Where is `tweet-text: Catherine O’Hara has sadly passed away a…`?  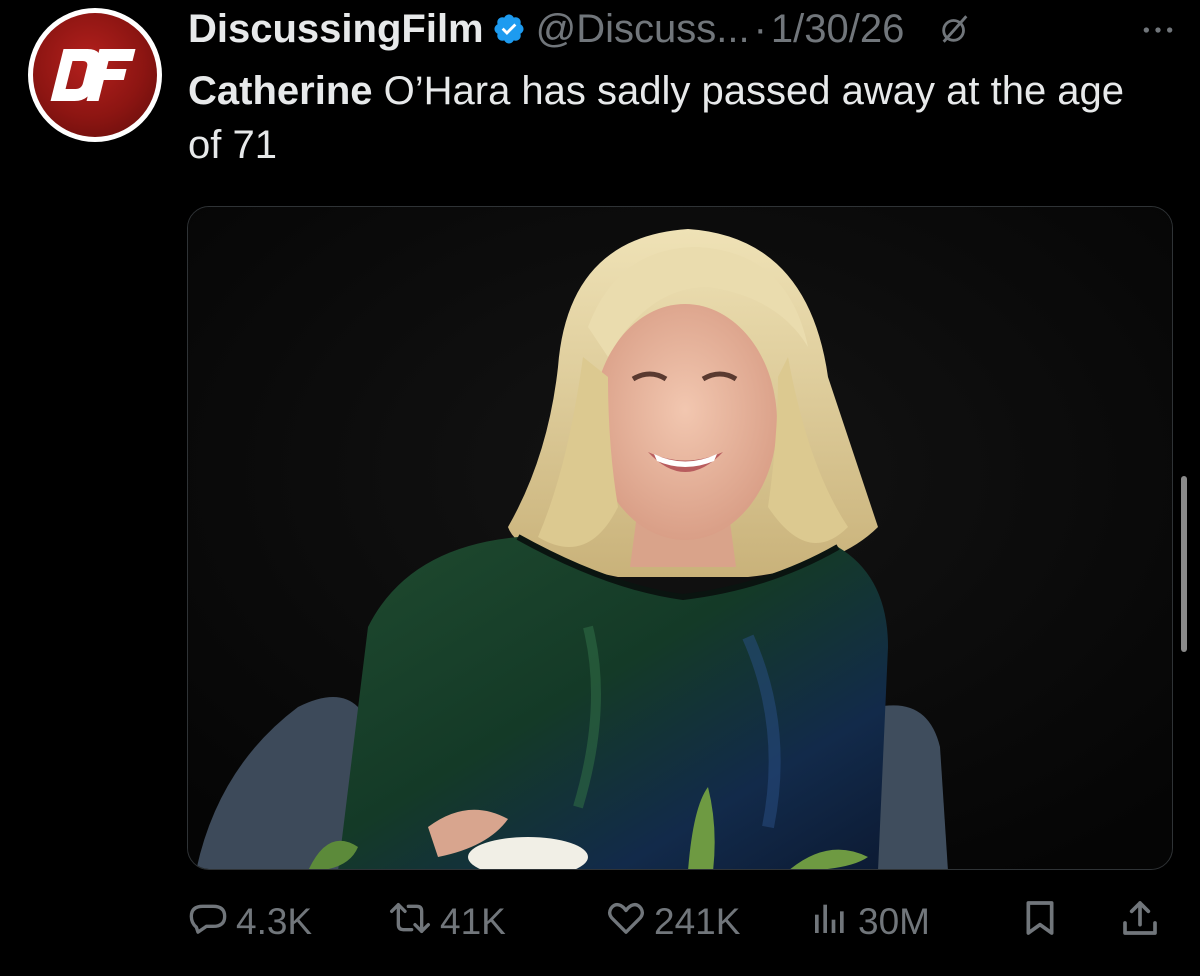
tweet-text: Catherine O’Hara has sadly passed away a… is located at coordinates (668, 118).